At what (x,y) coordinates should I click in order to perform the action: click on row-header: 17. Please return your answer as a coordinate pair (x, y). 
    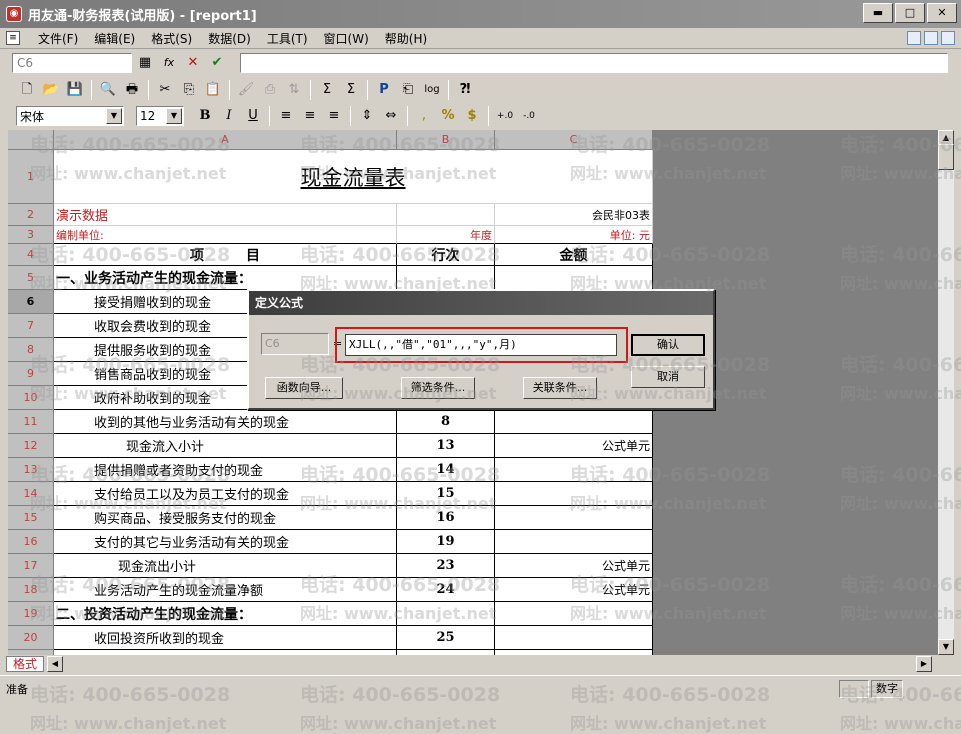
    Looking at the image, I should click on (31, 566).